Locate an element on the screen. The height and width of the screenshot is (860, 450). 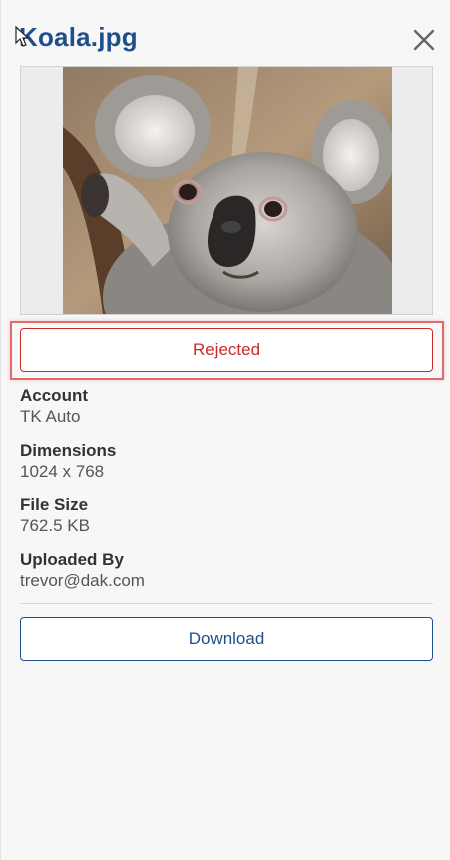
dimensions-label: Dimensions is located at coordinates (68, 450).